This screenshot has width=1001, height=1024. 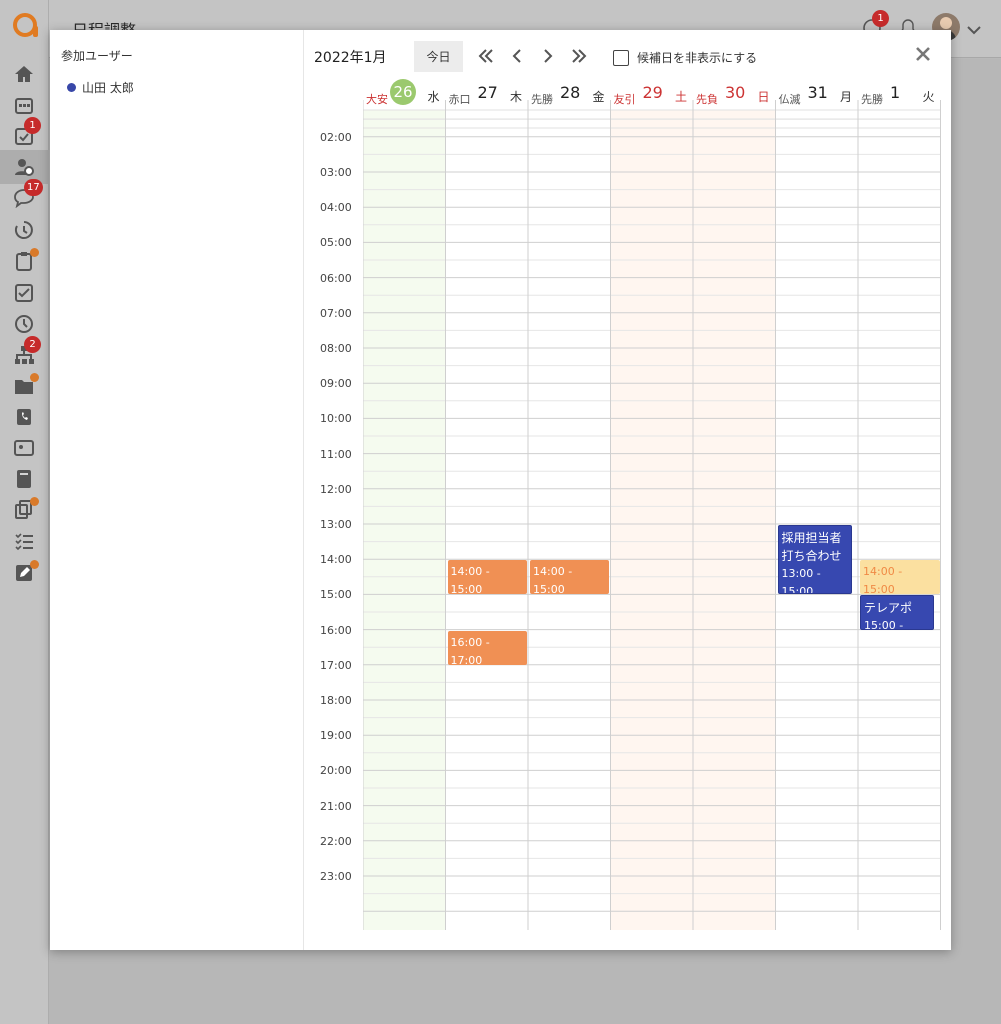 I want to click on edit-icon, so click(x=26, y=571).